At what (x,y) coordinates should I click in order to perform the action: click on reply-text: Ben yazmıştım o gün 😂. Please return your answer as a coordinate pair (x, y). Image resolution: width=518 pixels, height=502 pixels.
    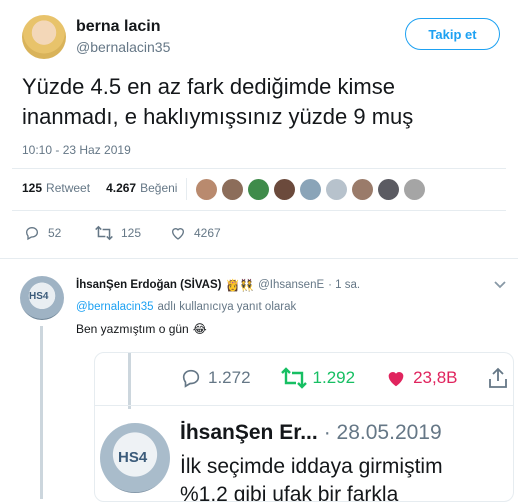
    Looking at the image, I should click on (141, 329).